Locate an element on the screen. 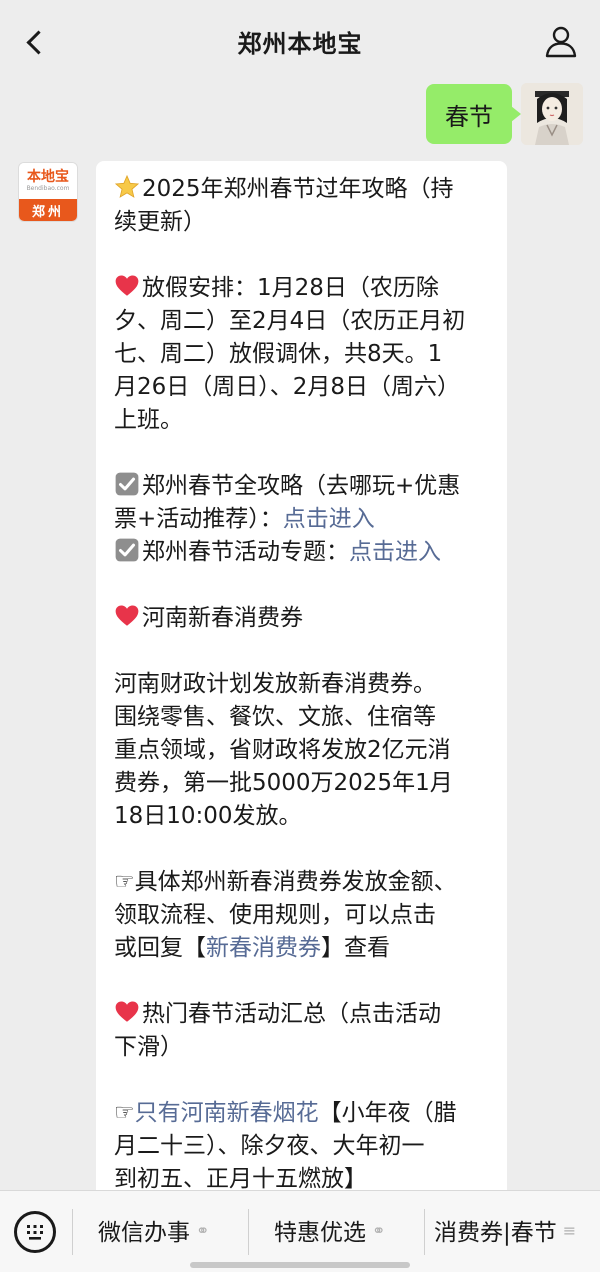 The width and height of the screenshot is (600, 1272). menu-item-wechat-services: 微信办事 ⚭ is located at coordinates (153, 1230).